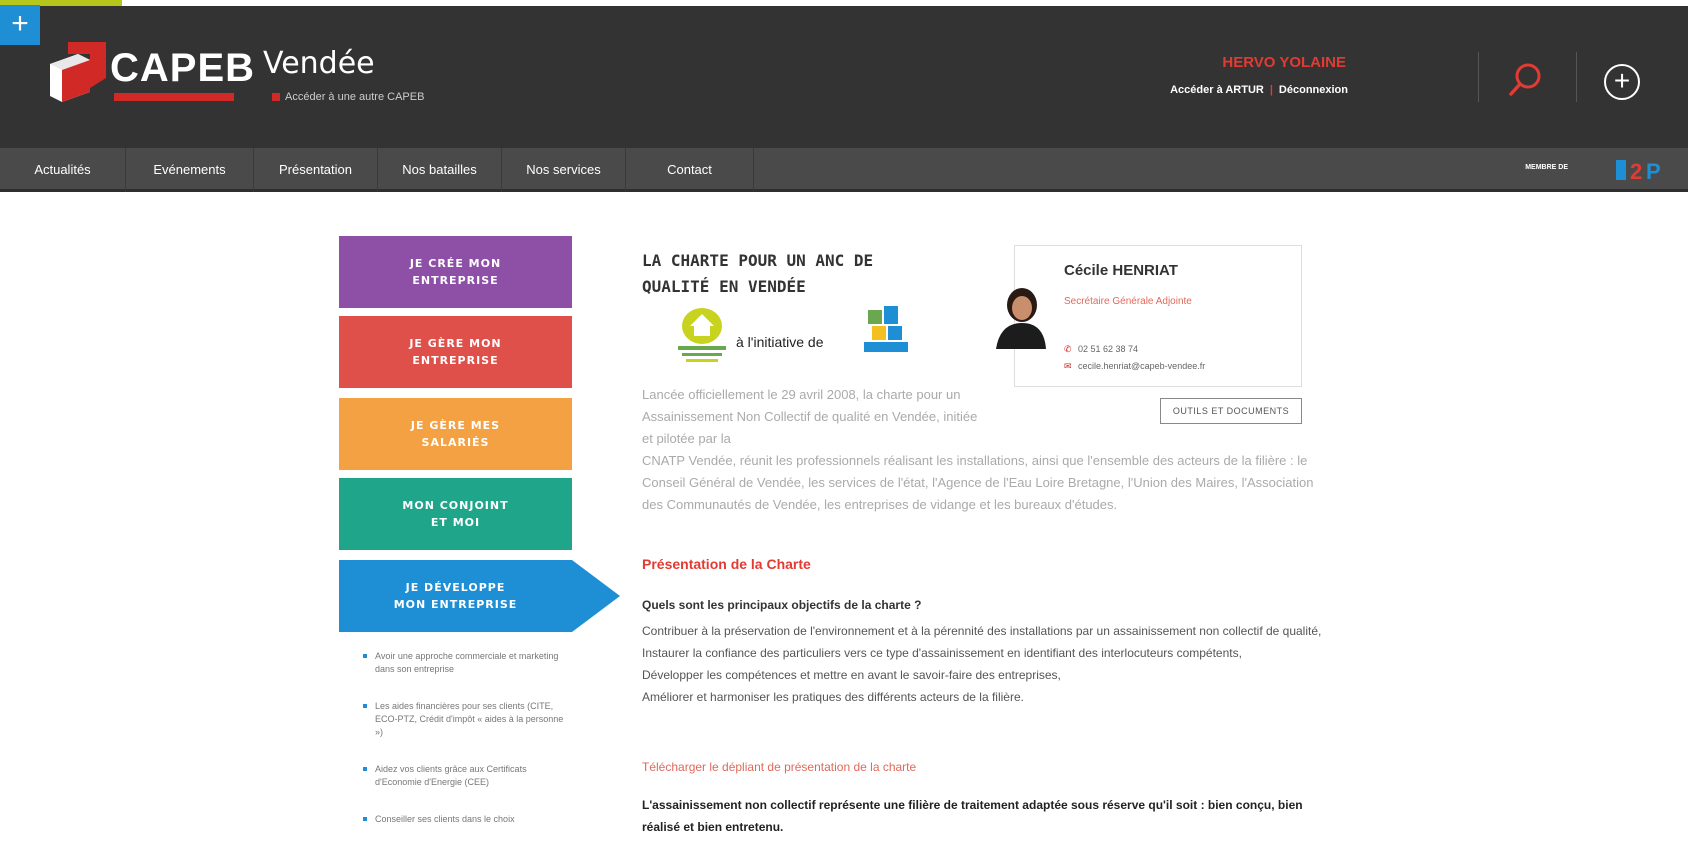 Image resolution: width=1688 pixels, height=850 pixels. What do you see at coordinates (20, 25) in the screenshot?
I see `plus-tab-button: +` at bounding box center [20, 25].